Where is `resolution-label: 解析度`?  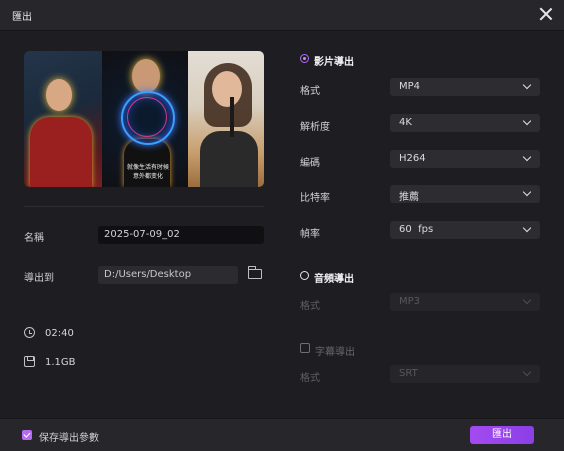
resolution-label: 解析度 is located at coordinates (315, 127).